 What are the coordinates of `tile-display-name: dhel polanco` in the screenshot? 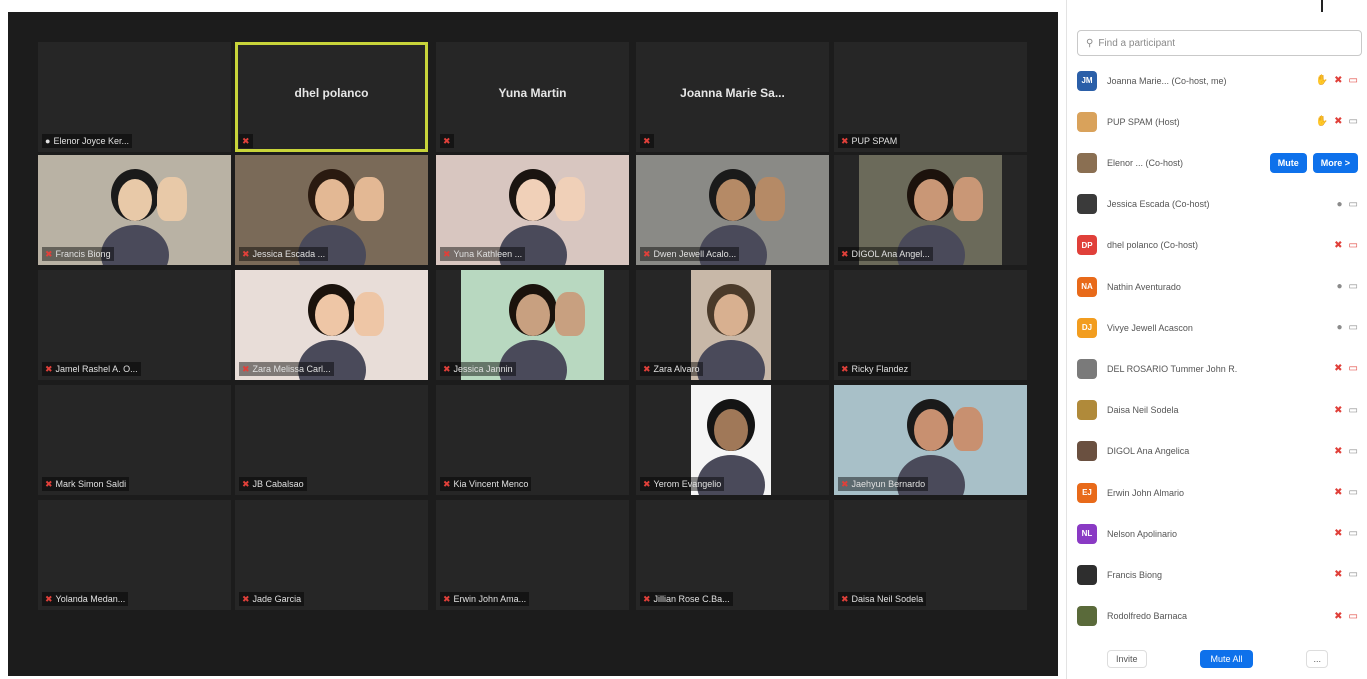 It's located at (331, 93).